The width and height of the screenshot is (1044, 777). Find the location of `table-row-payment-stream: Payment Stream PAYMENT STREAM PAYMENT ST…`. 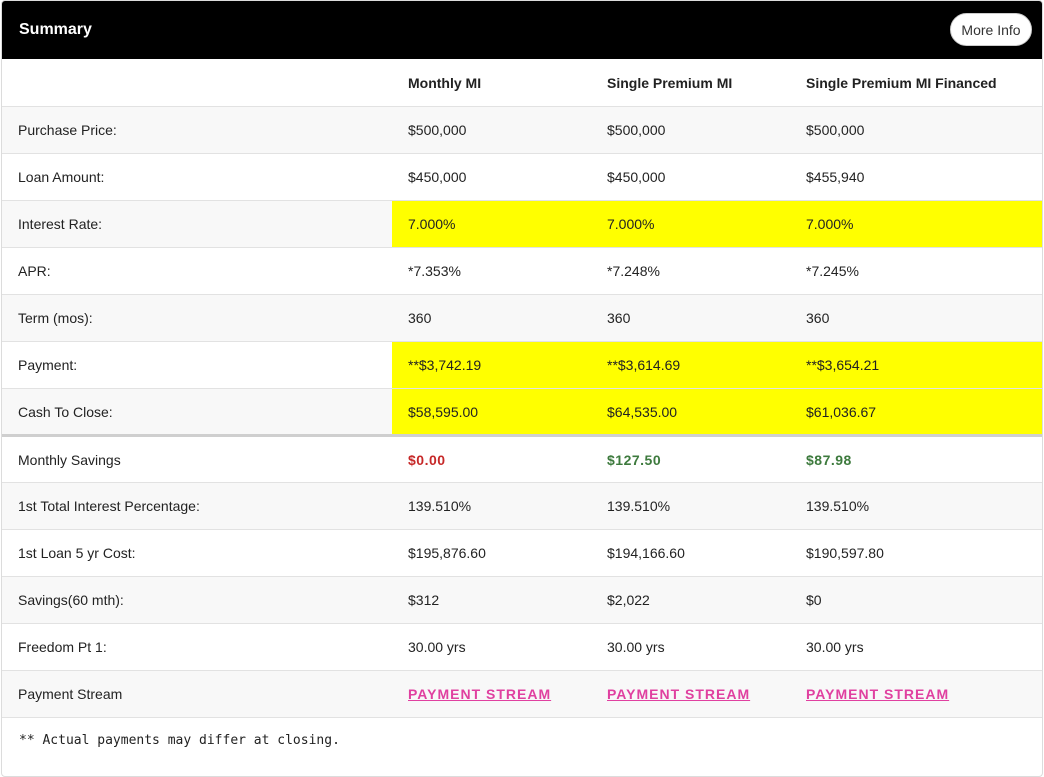

table-row-payment-stream: Payment Stream PAYMENT STREAM PAYMENT ST… is located at coordinates (522, 694).